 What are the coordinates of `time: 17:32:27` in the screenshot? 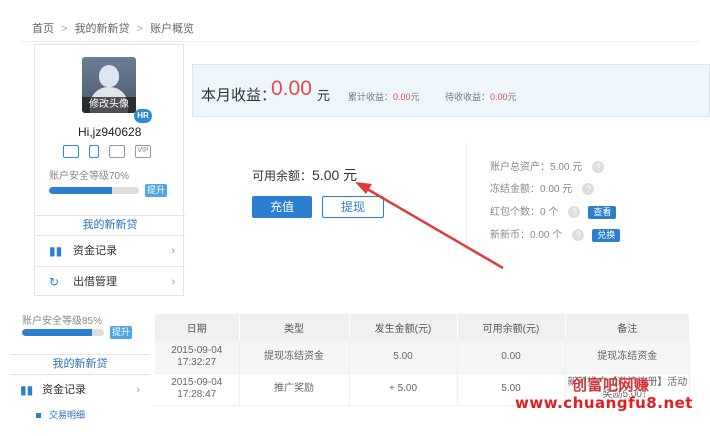 It's located at (197, 362).